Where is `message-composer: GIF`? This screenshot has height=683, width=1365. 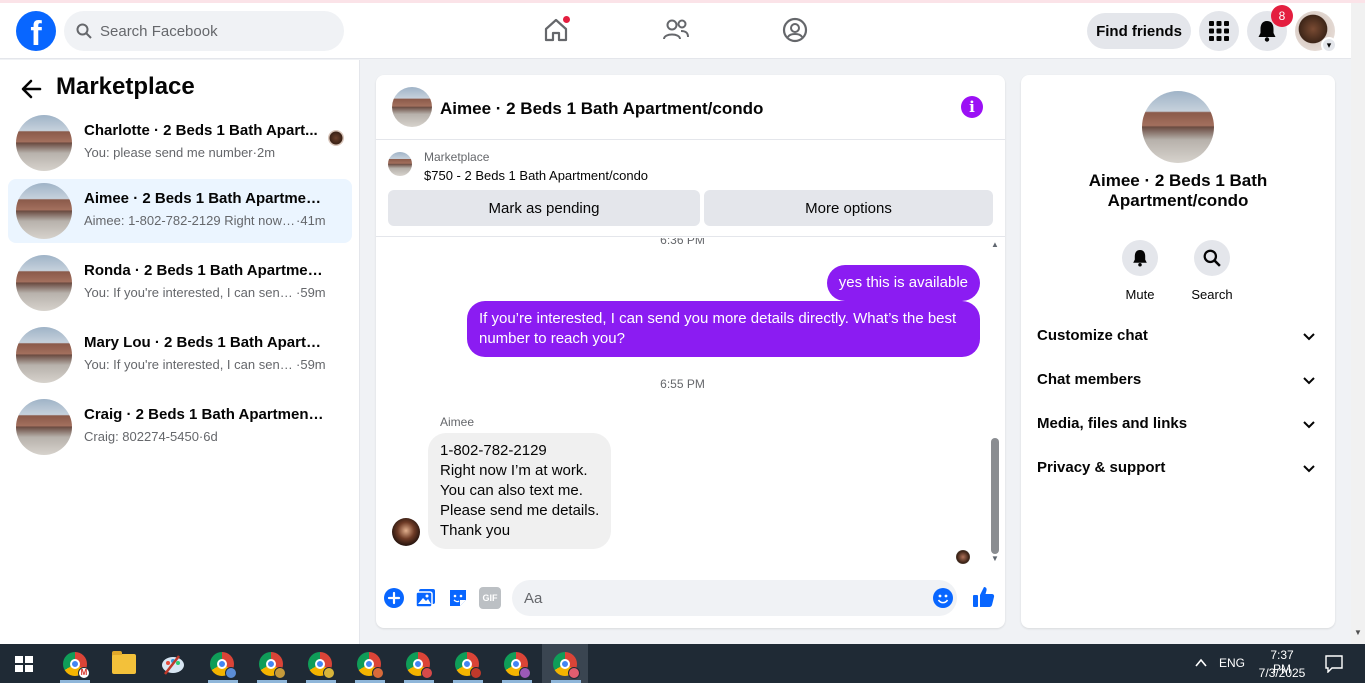
message-composer: GIF is located at coordinates (690, 600).